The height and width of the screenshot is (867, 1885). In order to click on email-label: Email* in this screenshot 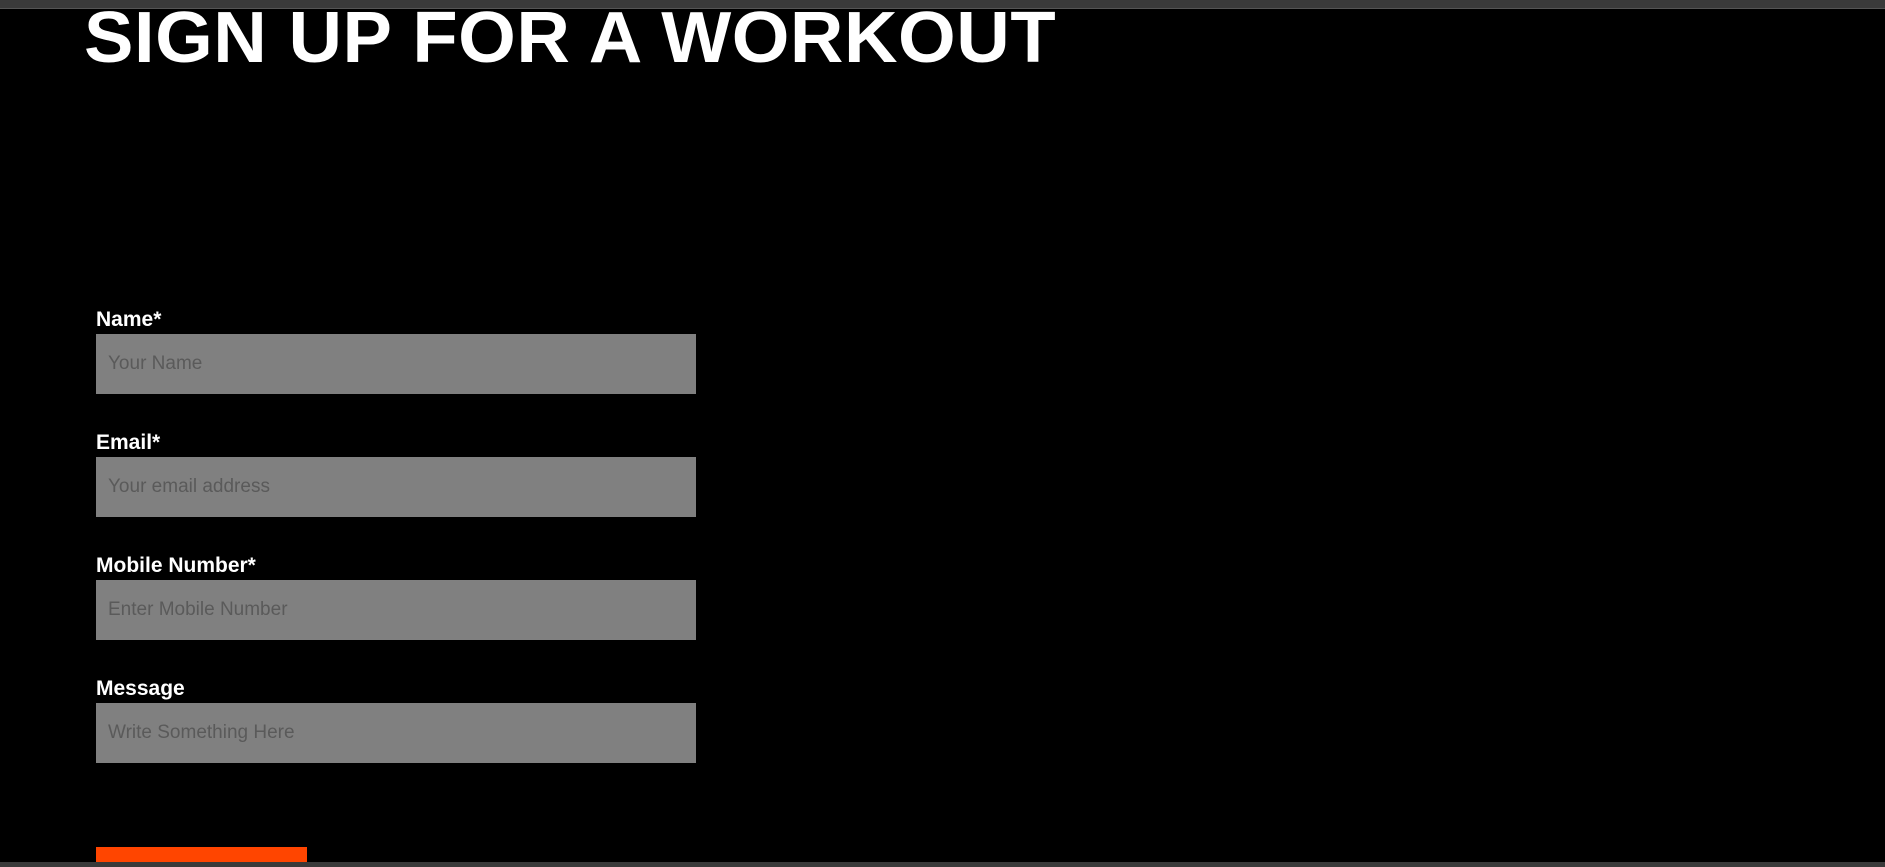, I will do `click(128, 442)`.